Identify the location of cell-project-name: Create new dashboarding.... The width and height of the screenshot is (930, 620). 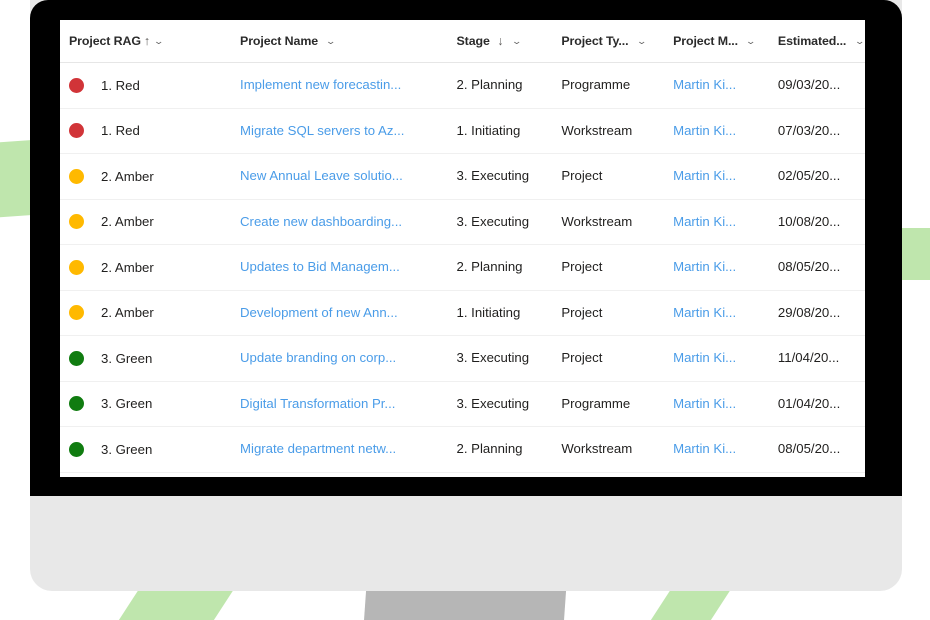
(348, 222).